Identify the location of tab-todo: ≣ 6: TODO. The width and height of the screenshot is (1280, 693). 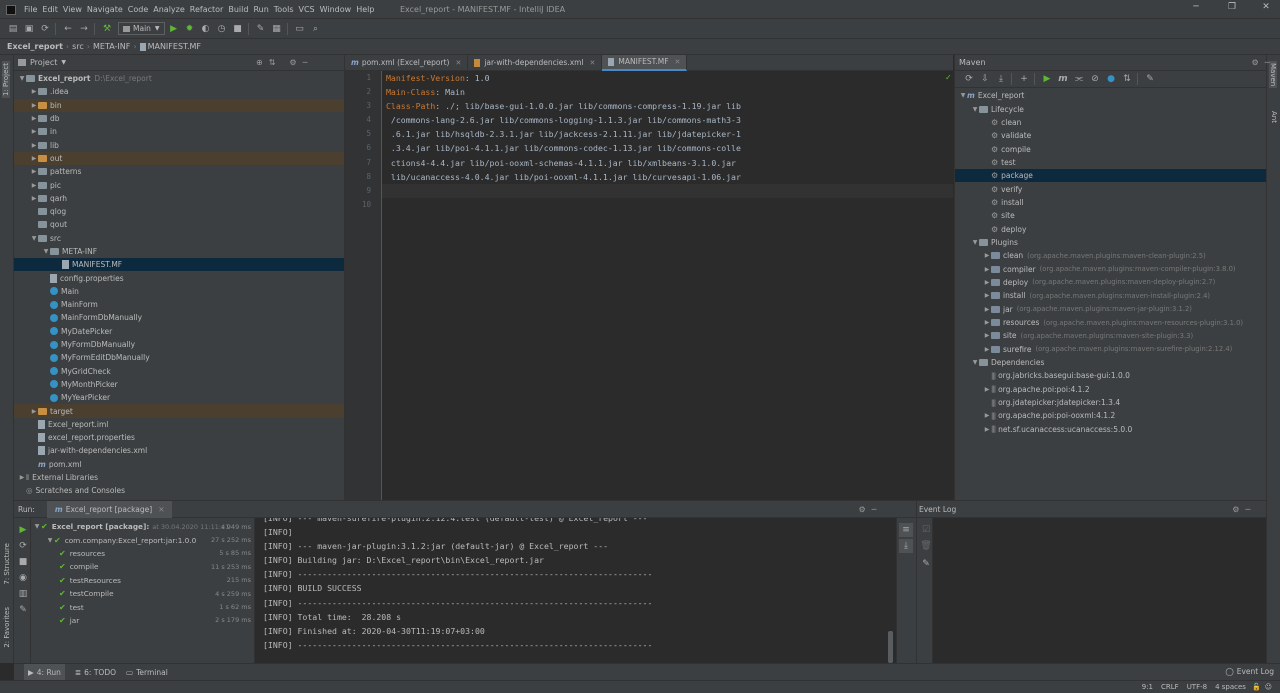
(95, 672).